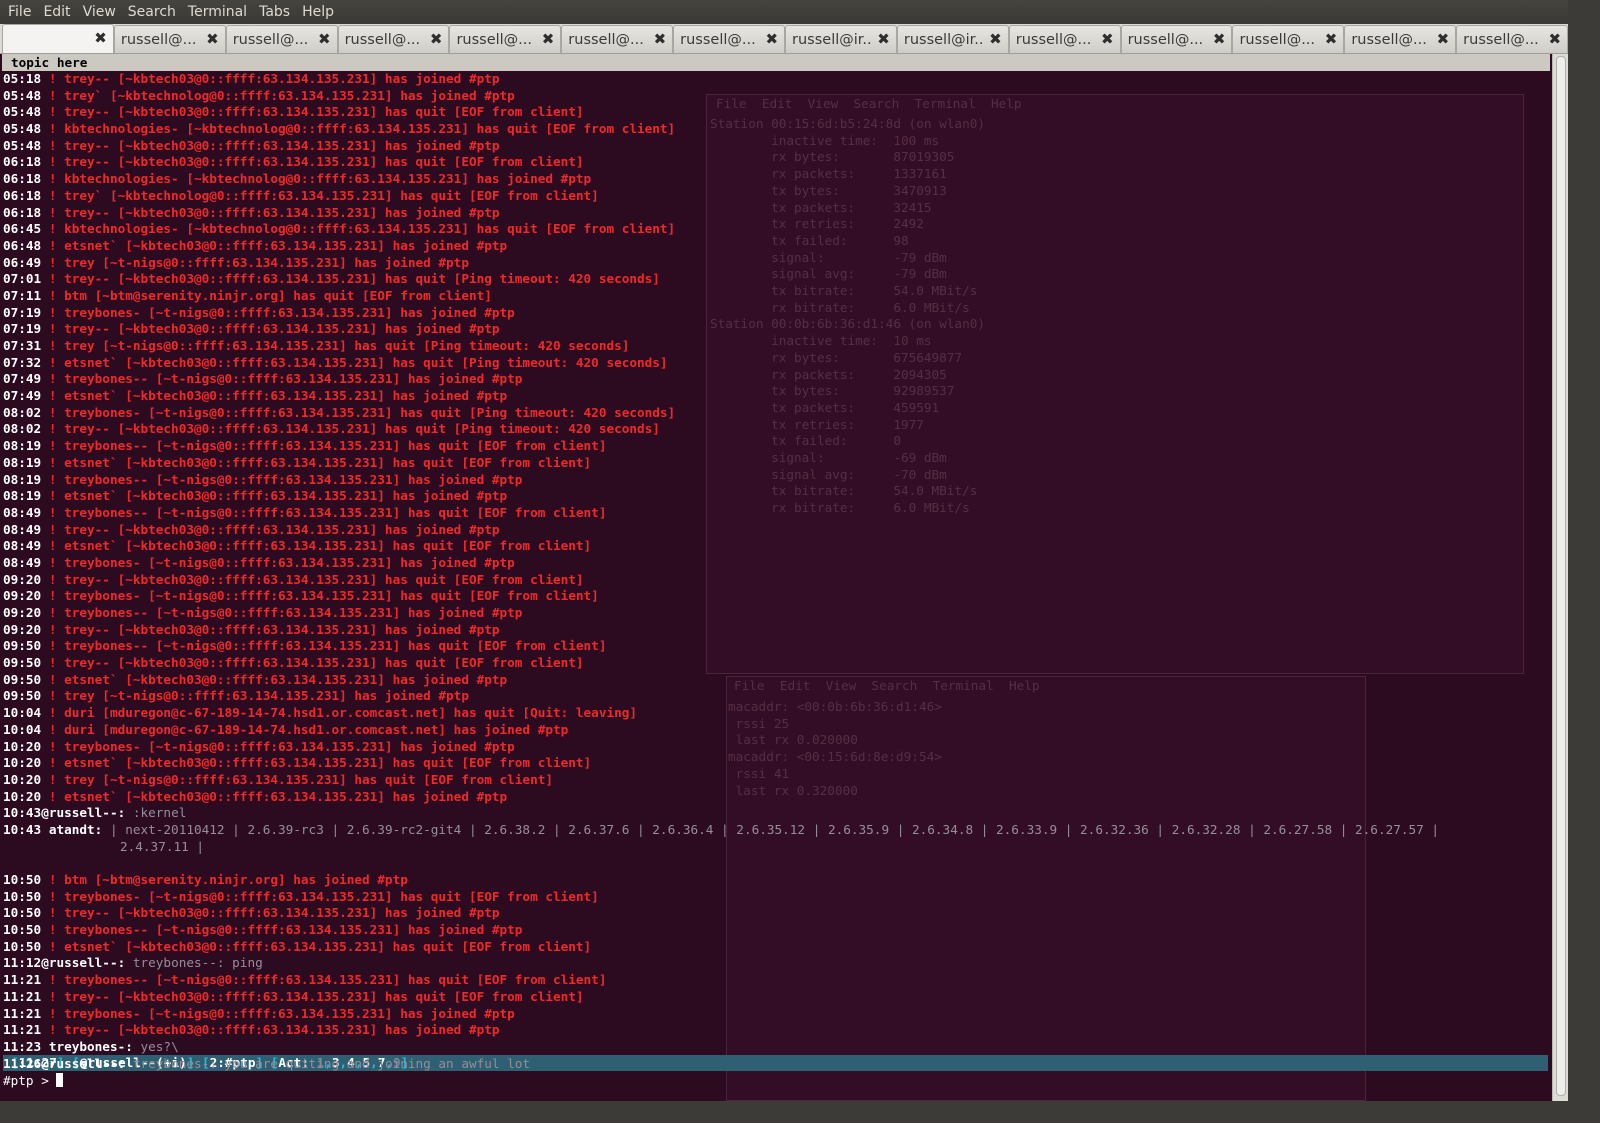  What do you see at coordinates (784, 12) in the screenshot?
I see `menu-bar: File Edit View Search Terminal Tabs Help` at bounding box center [784, 12].